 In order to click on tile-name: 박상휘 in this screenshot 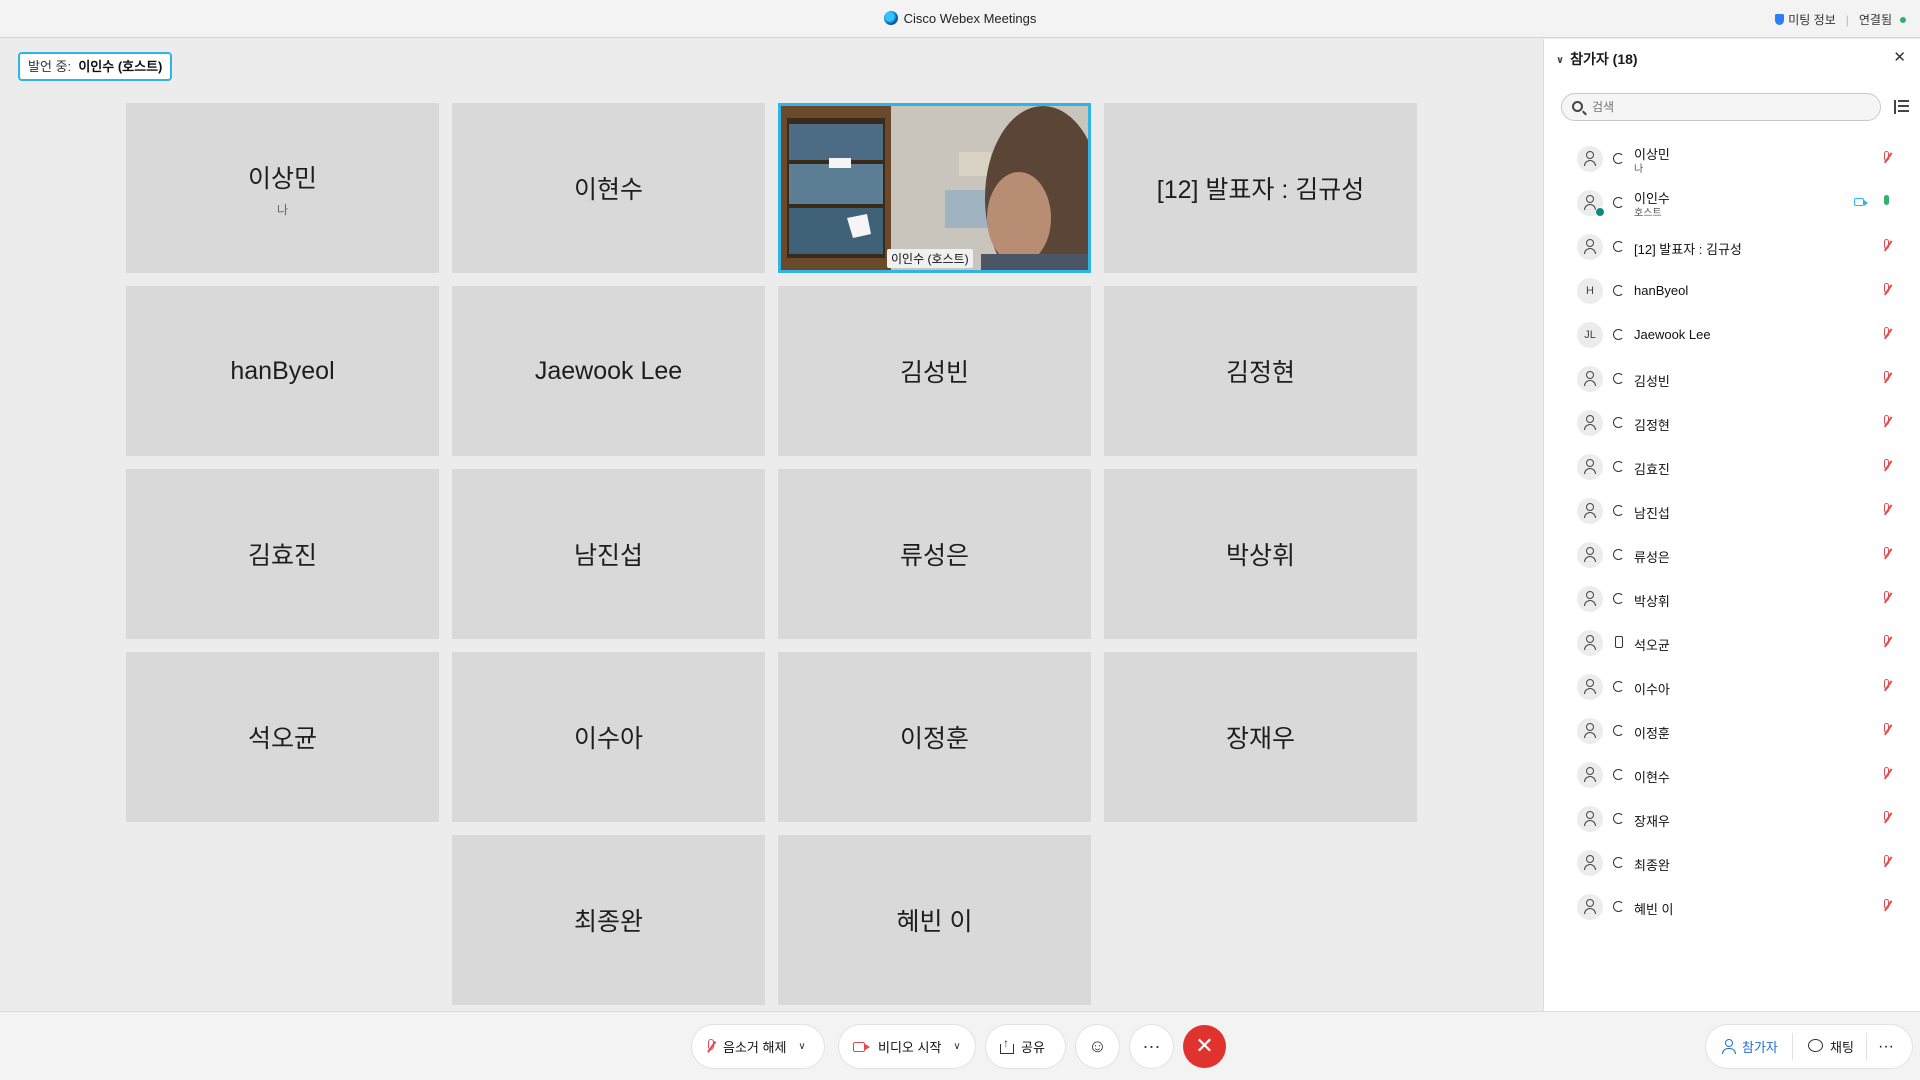, I will do `click(1260, 556)`.